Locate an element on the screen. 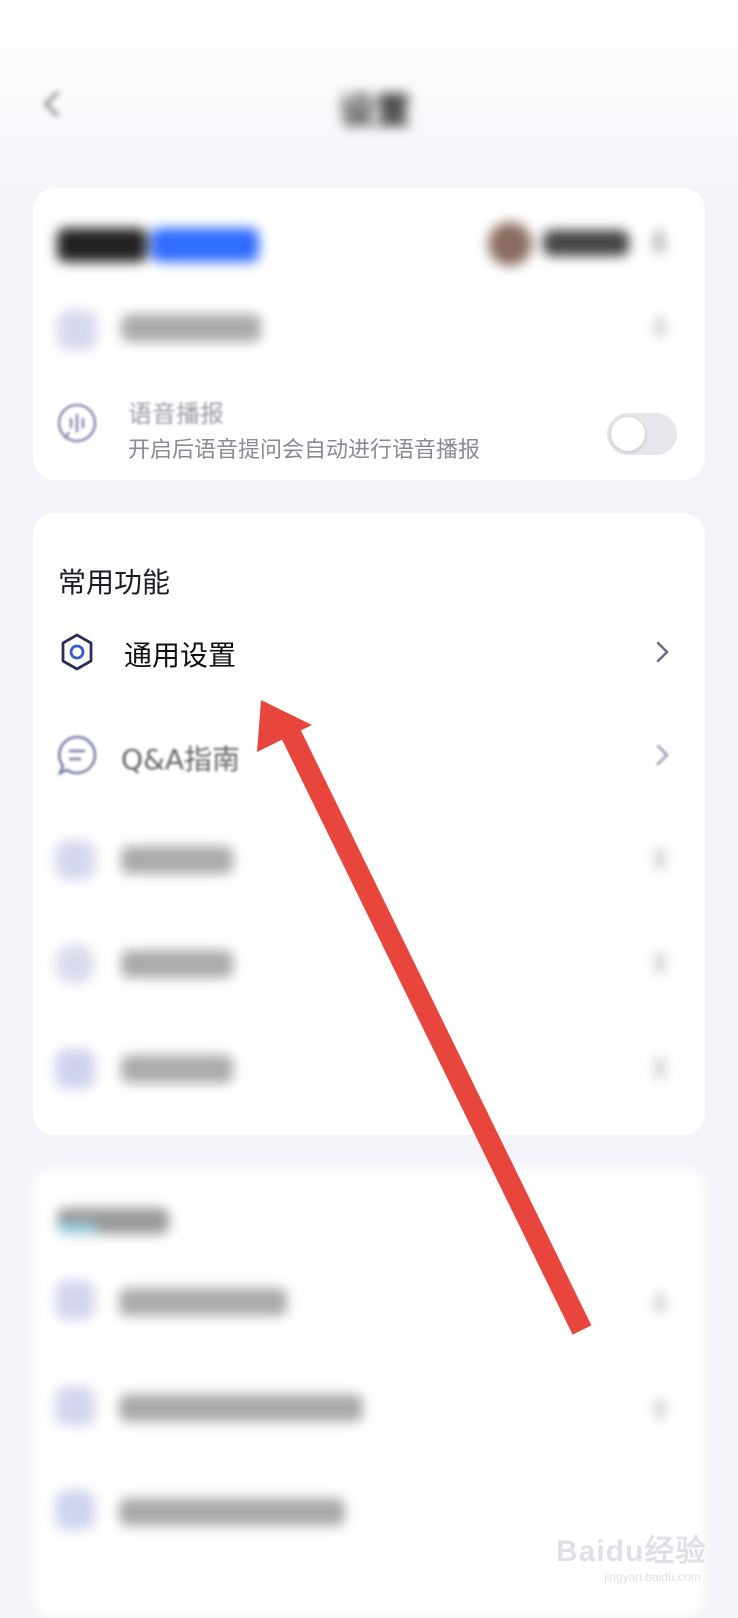 The width and height of the screenshot is (738, 1618). qa-guide-row: Q&A指南 is located at coordinates (369, 755).